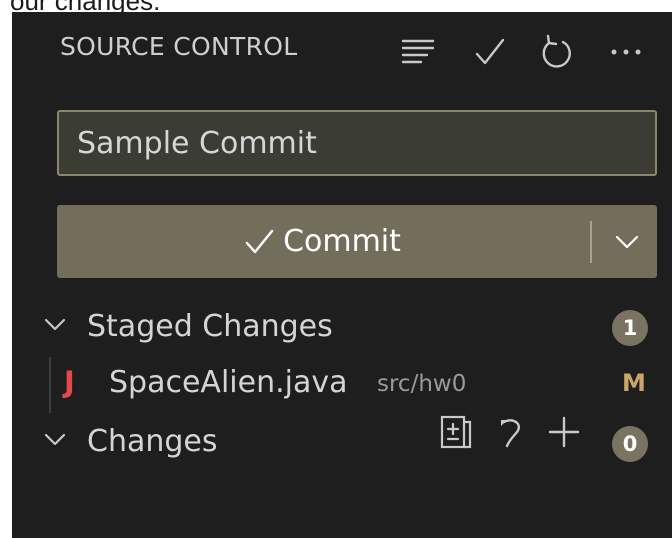 Image resolution: width=672 pixels, height=538 pixels. I want to click on stage-all-icon, so click(564, 432).